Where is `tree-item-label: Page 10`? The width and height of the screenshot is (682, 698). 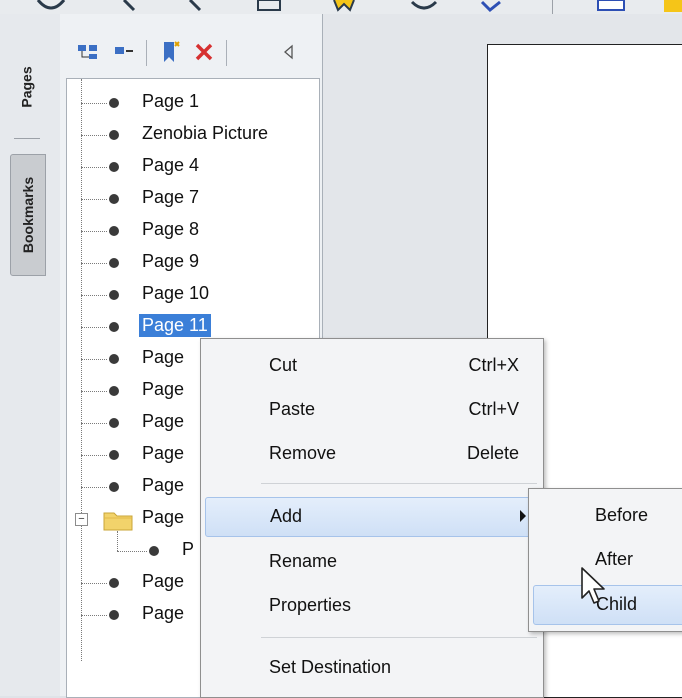
tree-item-label: Page 10 is located at coordinates (176, 293).